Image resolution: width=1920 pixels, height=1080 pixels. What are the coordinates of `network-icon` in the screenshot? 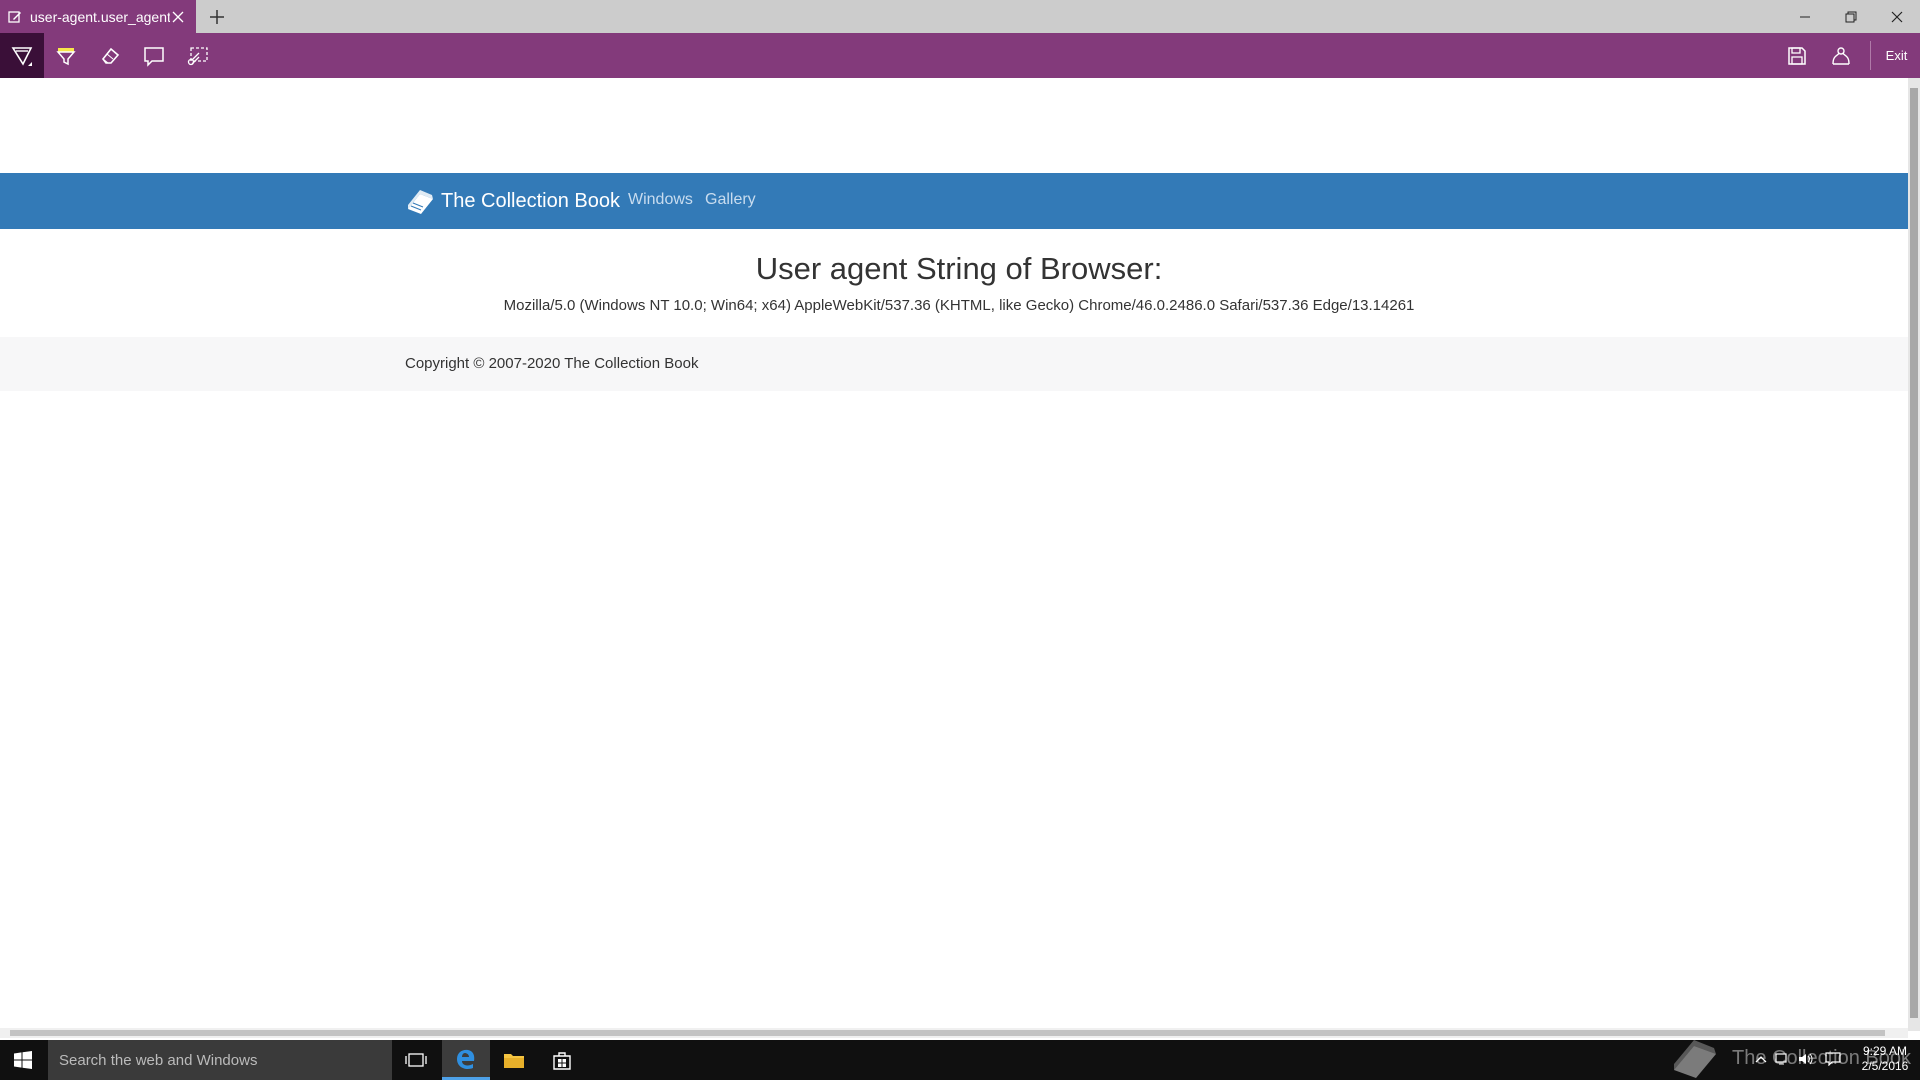 It's located at (1781, 1059).